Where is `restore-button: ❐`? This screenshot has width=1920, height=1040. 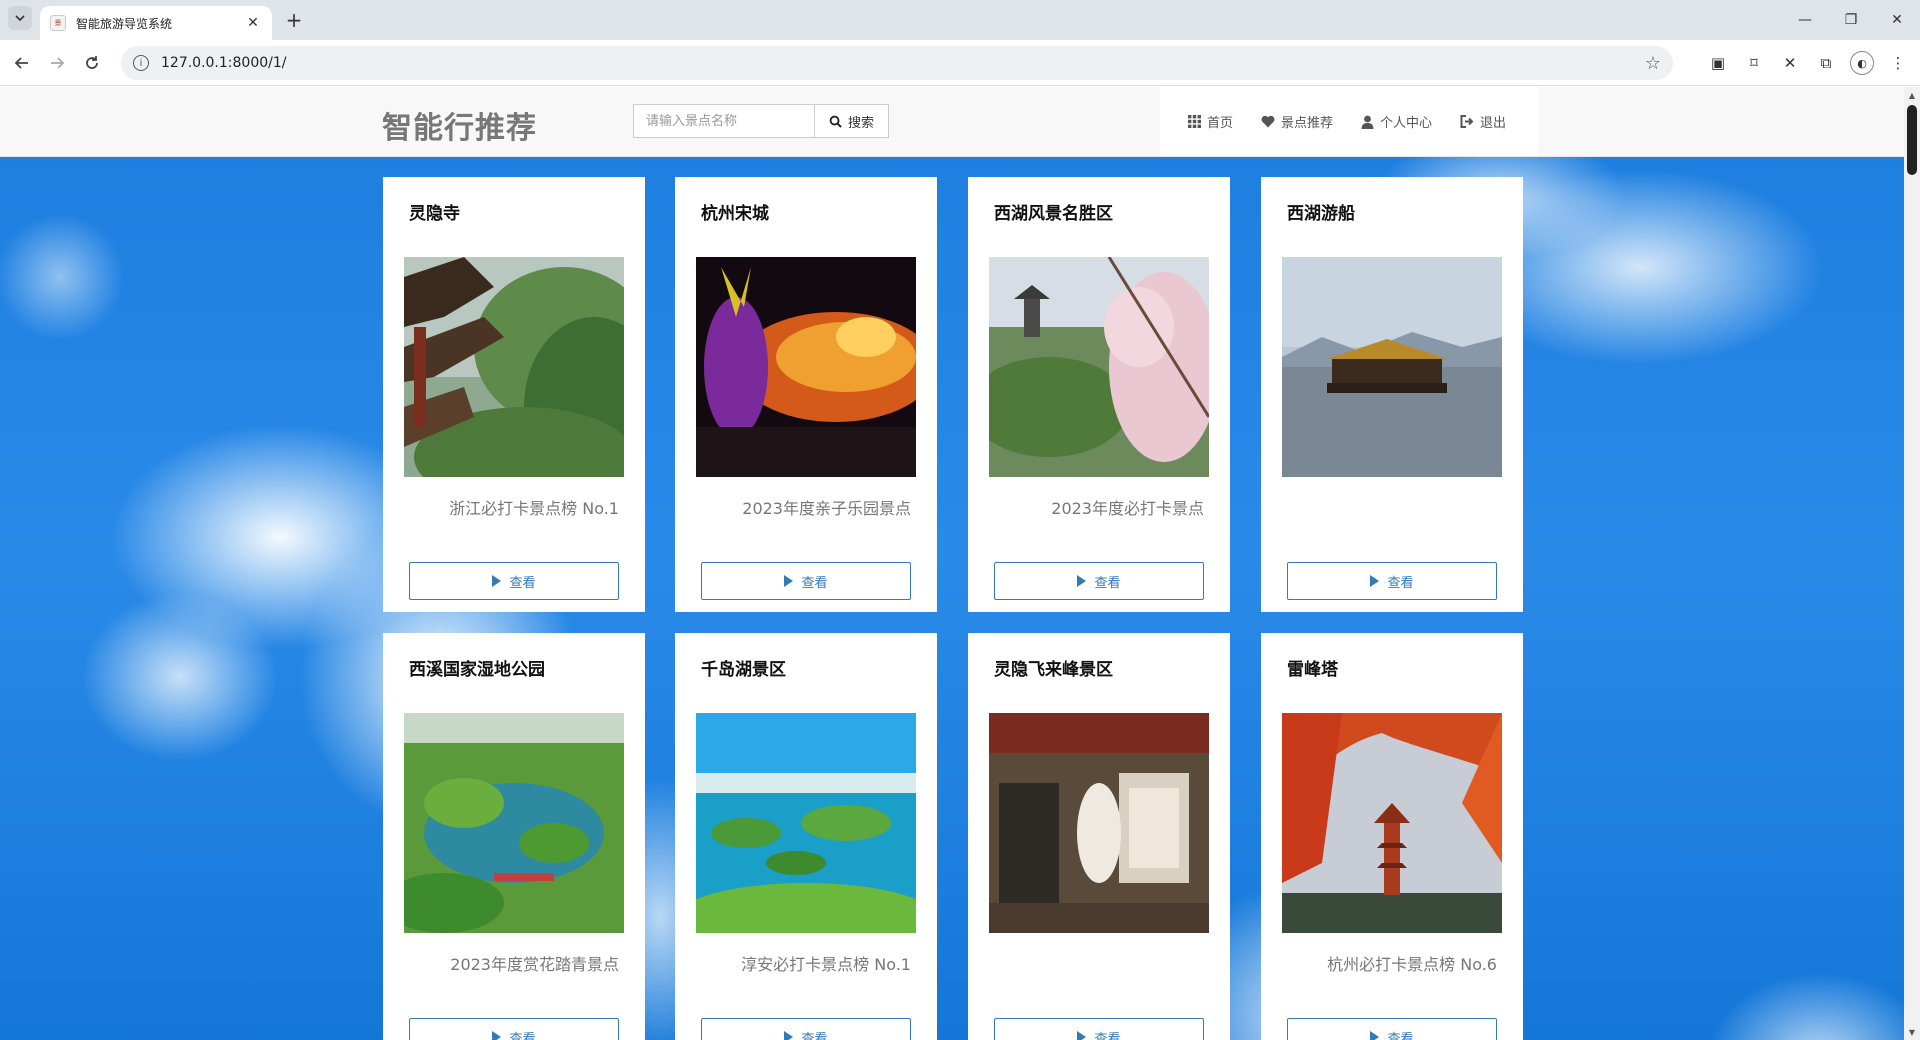 restore-button: ❐ is located at coordinates (1851, 20).